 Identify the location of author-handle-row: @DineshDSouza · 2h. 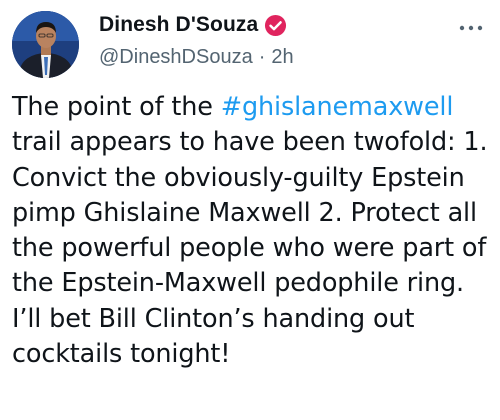
(196, 57).